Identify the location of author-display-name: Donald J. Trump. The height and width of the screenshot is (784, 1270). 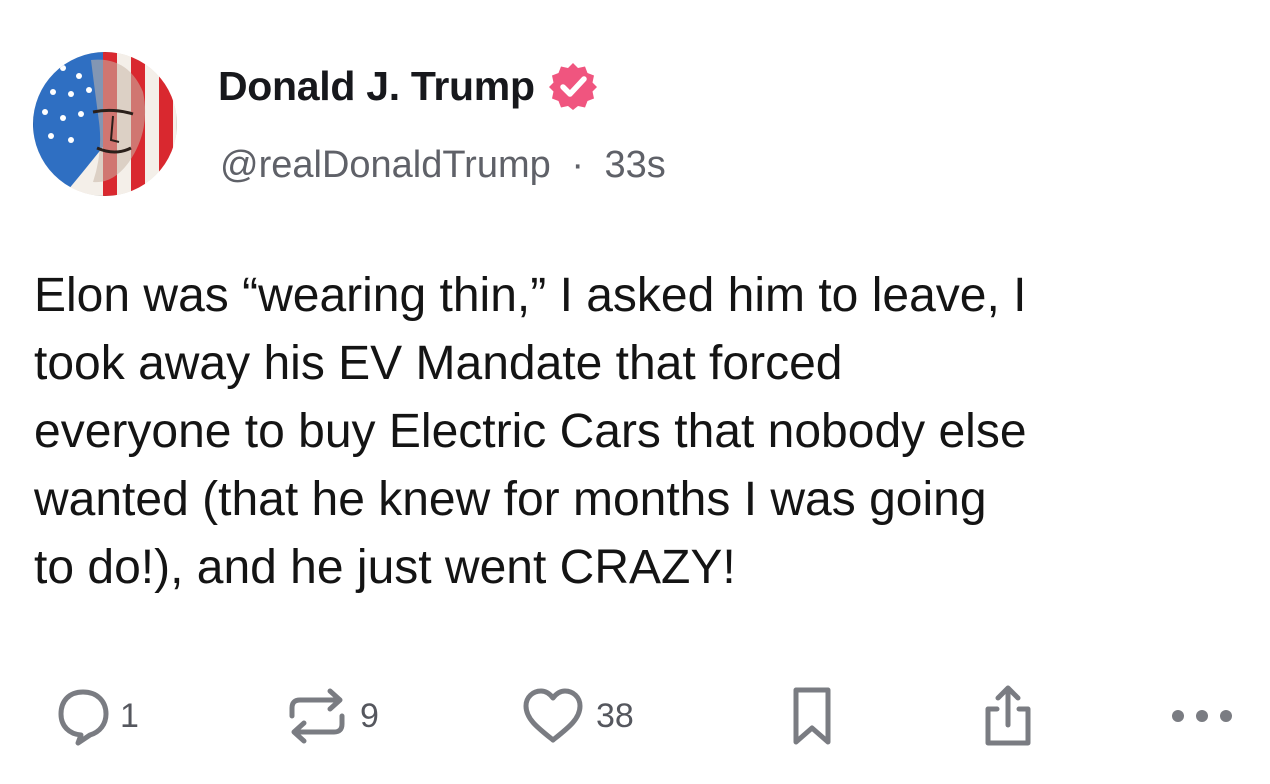
(376, 86).